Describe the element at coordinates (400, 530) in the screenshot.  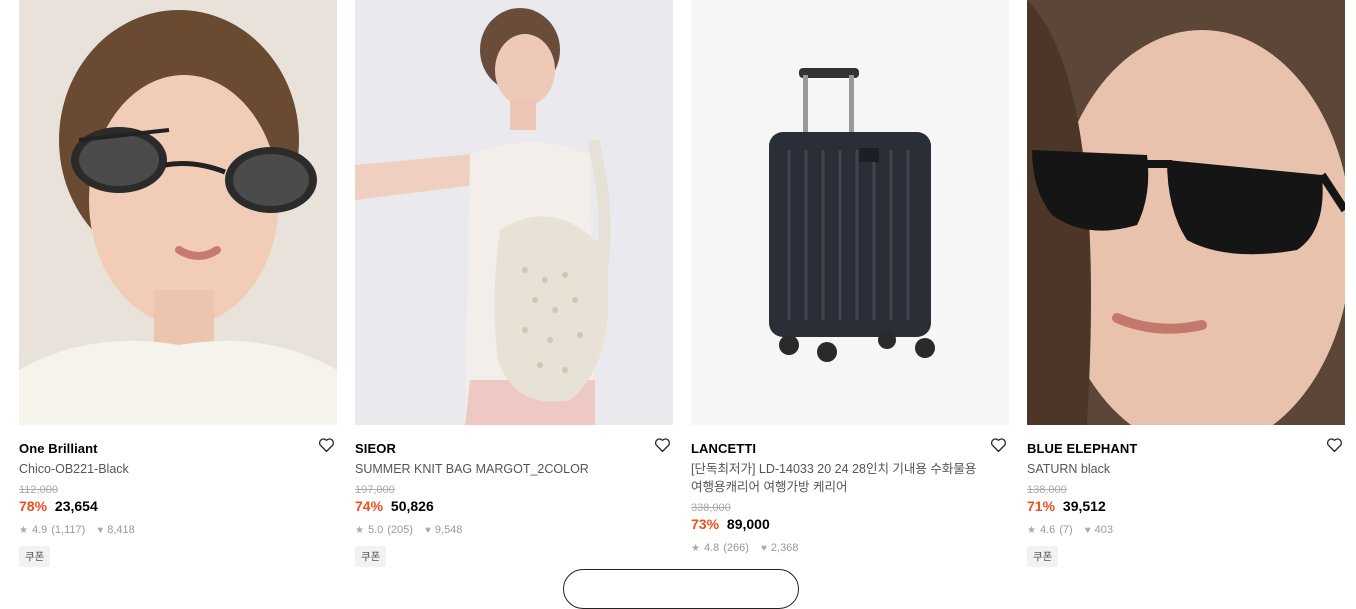
I see `review-count: (205)` at that location.